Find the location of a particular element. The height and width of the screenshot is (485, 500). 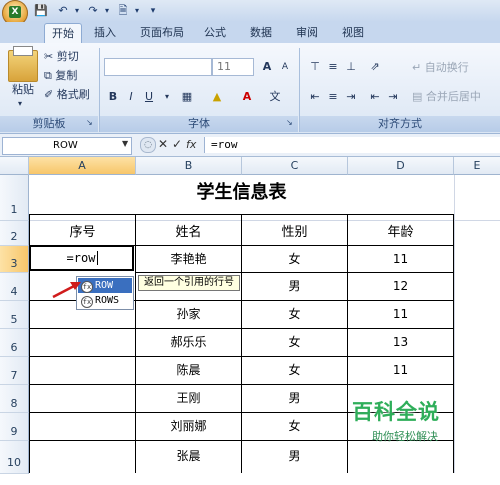

autocomplete-item-row: fx ROW is located at coordinates (105, 285).